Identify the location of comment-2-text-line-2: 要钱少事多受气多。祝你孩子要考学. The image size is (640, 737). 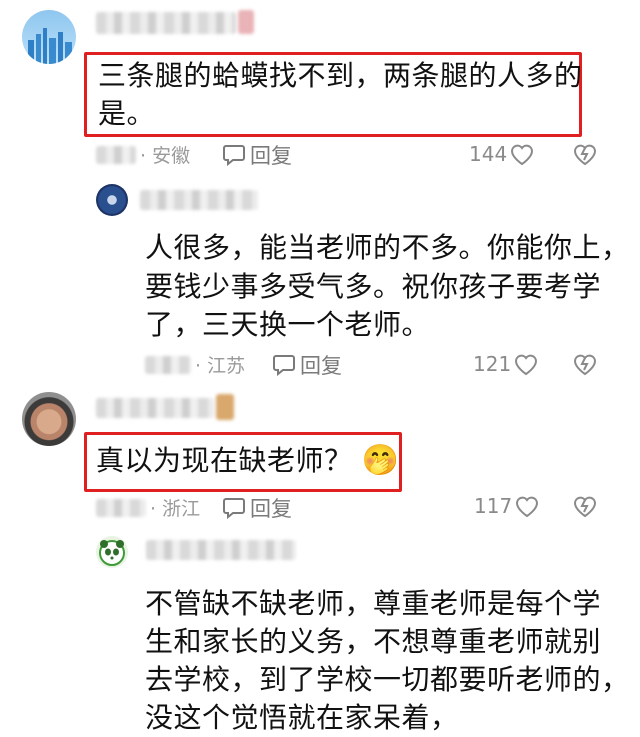
(373, 286).